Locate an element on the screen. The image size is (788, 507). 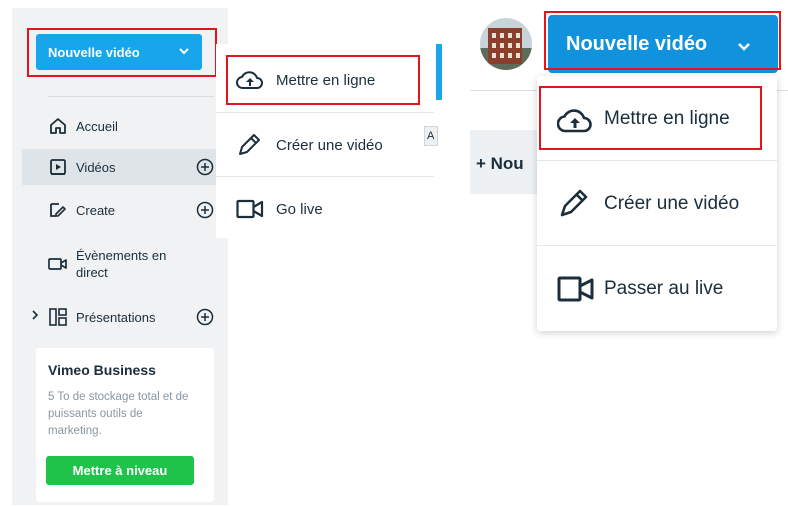
sidebar-item-home: Accueil is located at coordinates (125, 126).